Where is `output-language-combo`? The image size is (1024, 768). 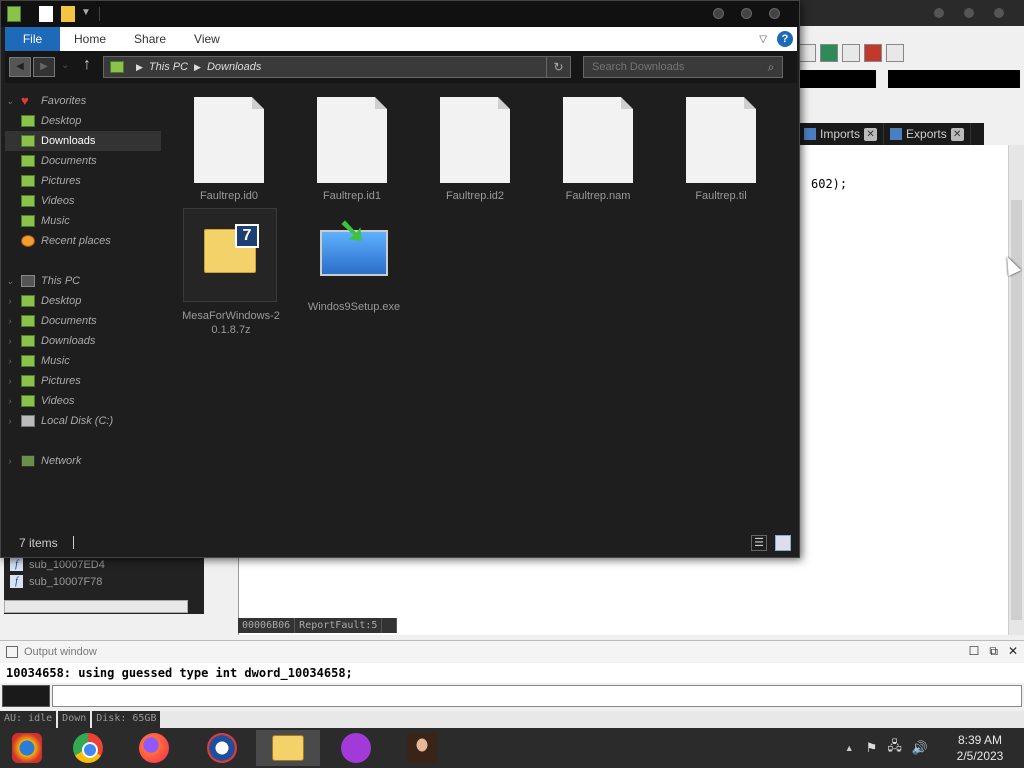 output-language-combo is located at coordinates (26, 696).